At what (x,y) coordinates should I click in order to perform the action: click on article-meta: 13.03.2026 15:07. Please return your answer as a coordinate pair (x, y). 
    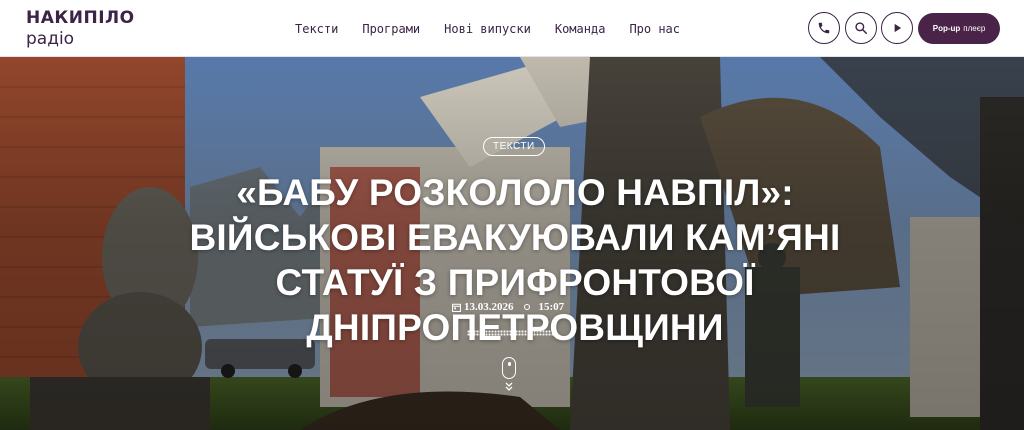
    Looking at the image, I should click on (508, 307).